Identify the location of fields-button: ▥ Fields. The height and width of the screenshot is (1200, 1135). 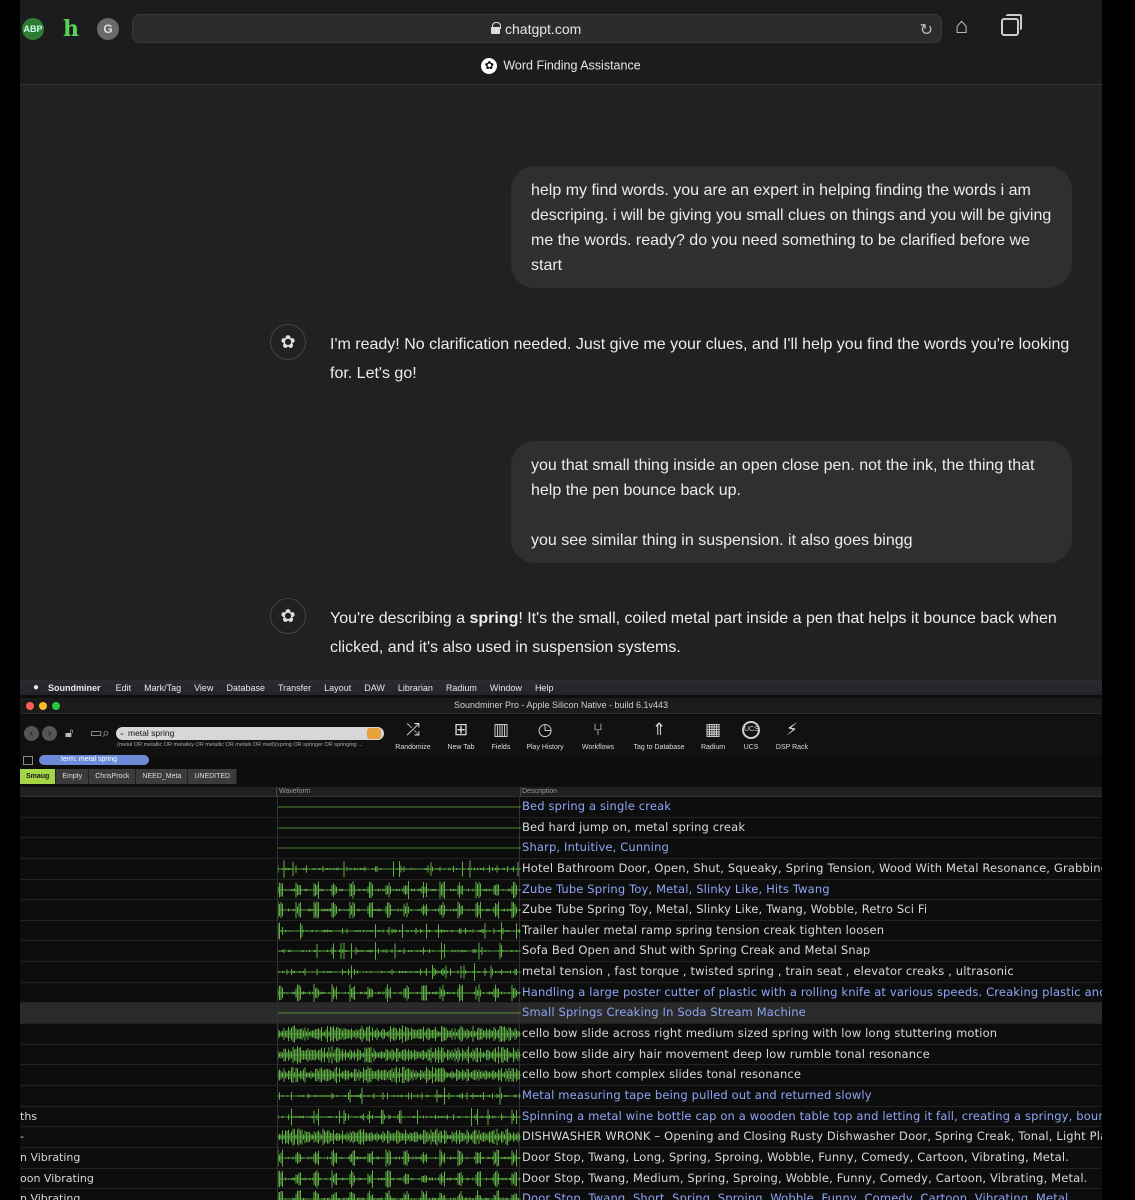
(501, 735).